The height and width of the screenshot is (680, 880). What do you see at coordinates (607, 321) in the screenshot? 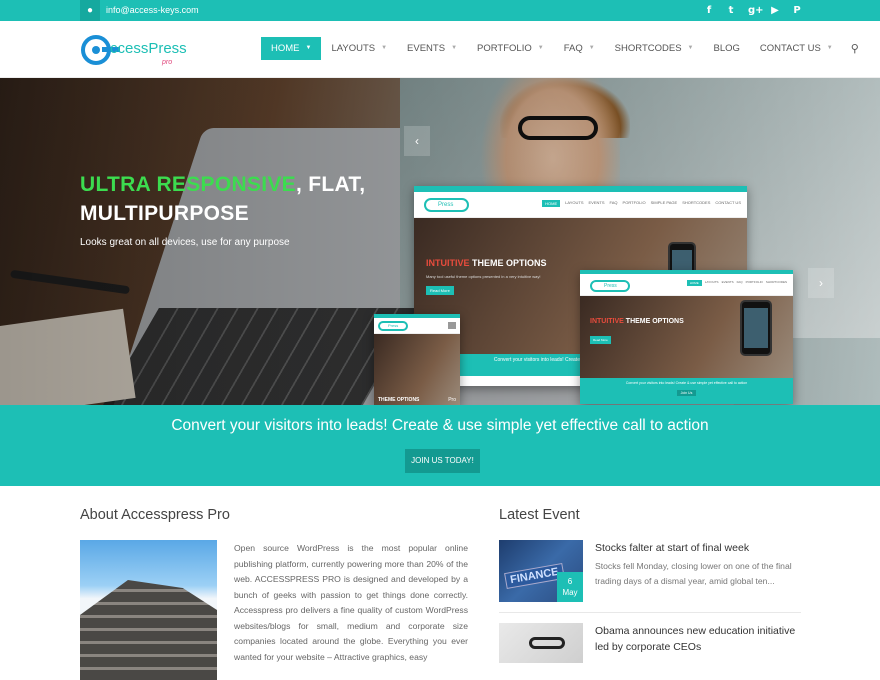
I see `tablet-headline-accent: INTUITIVE` at bounding box center [607, 321].